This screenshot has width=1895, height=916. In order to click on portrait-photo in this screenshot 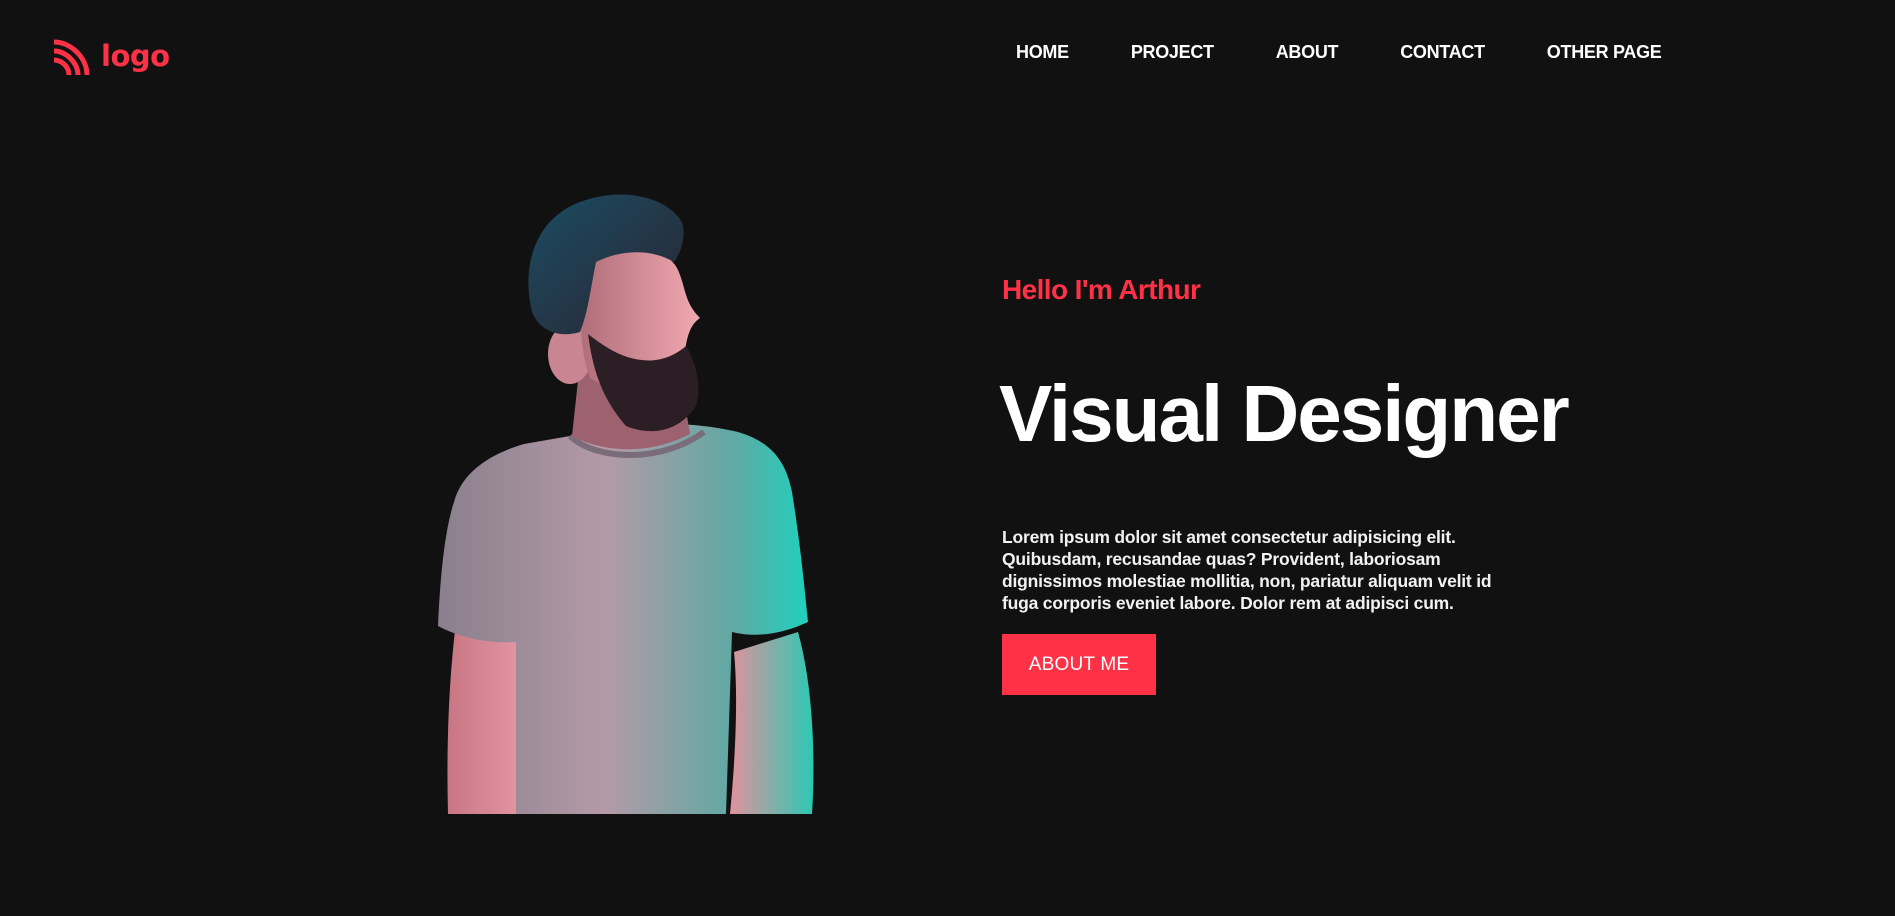, I will do `click(626, 504)`.